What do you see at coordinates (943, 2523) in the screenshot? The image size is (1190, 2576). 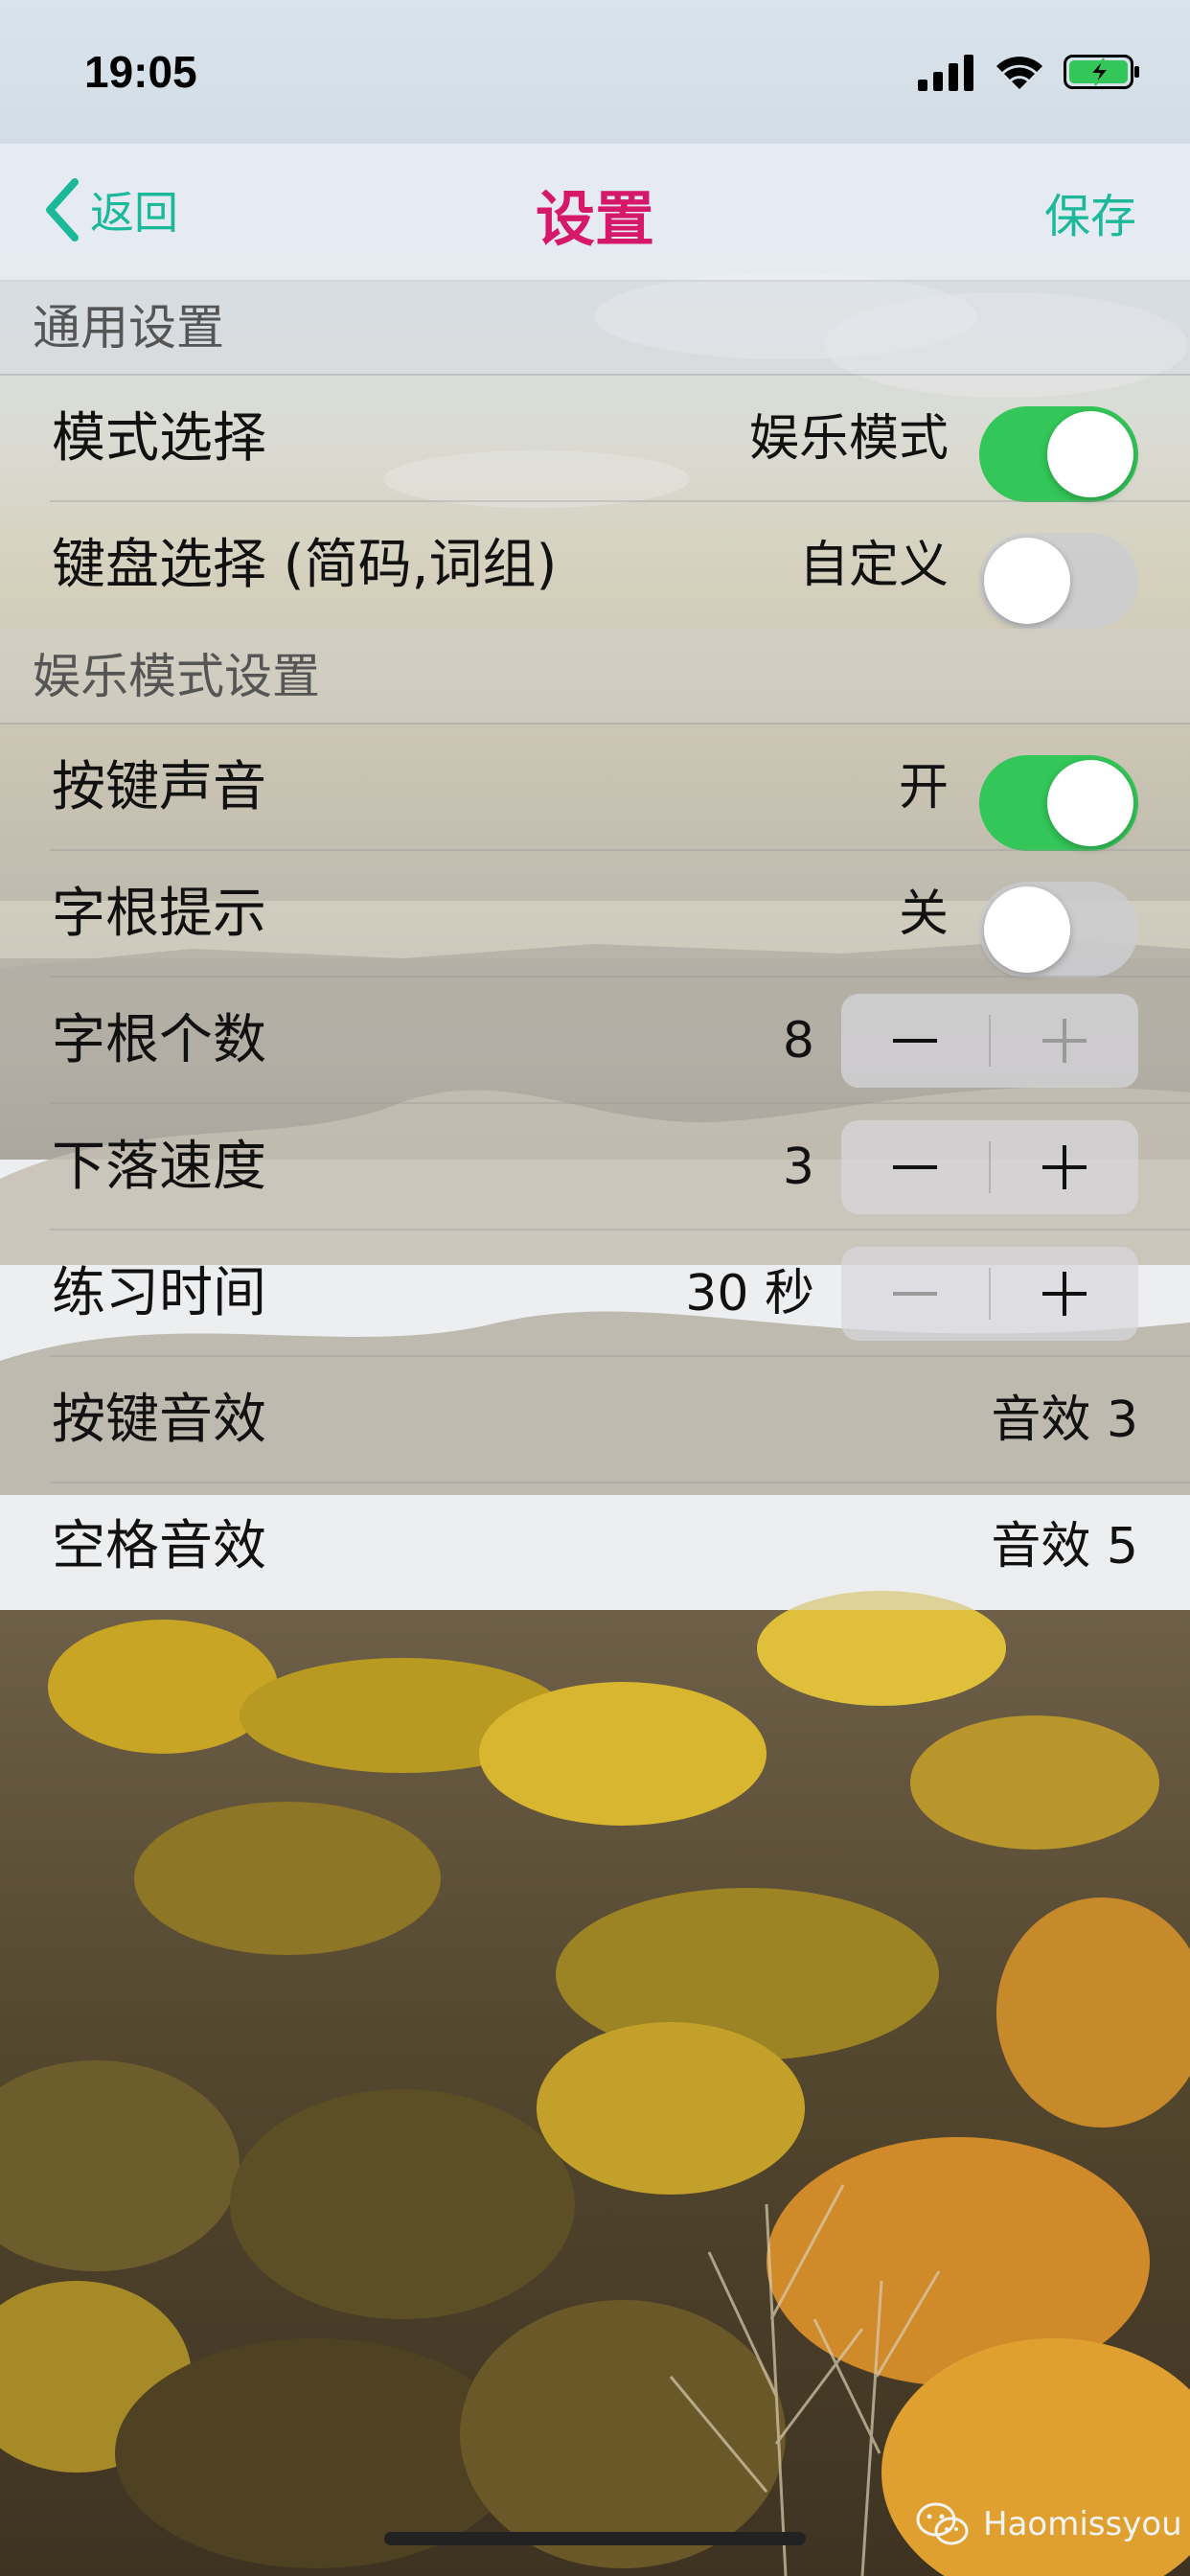 I see `wechat-icon` at bounding box center [943, 2523].